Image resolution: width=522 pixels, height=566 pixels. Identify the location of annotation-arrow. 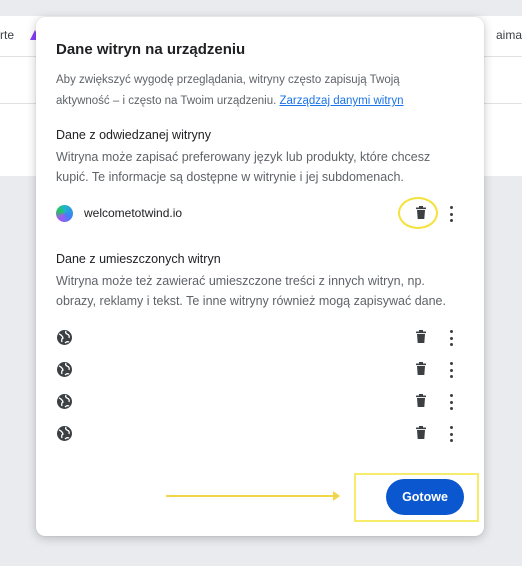
(253, 496).